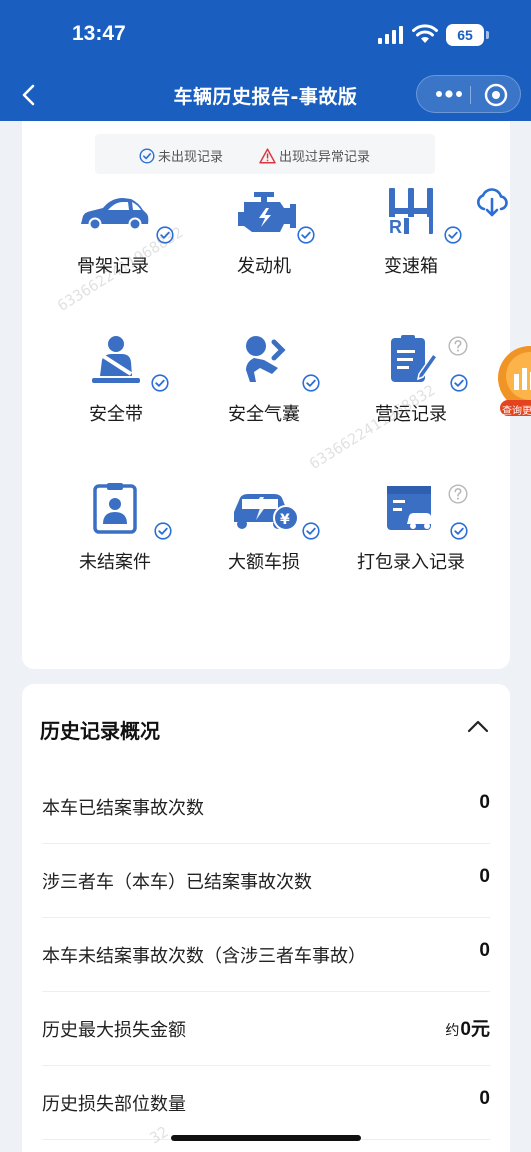 This screenshot has height=1152, width=531. What do you see at coordinates (266, 1029) in the screenshot?
I see `history-row: 历史最大损失金额 约0元` at bounding box center [266, 1029].